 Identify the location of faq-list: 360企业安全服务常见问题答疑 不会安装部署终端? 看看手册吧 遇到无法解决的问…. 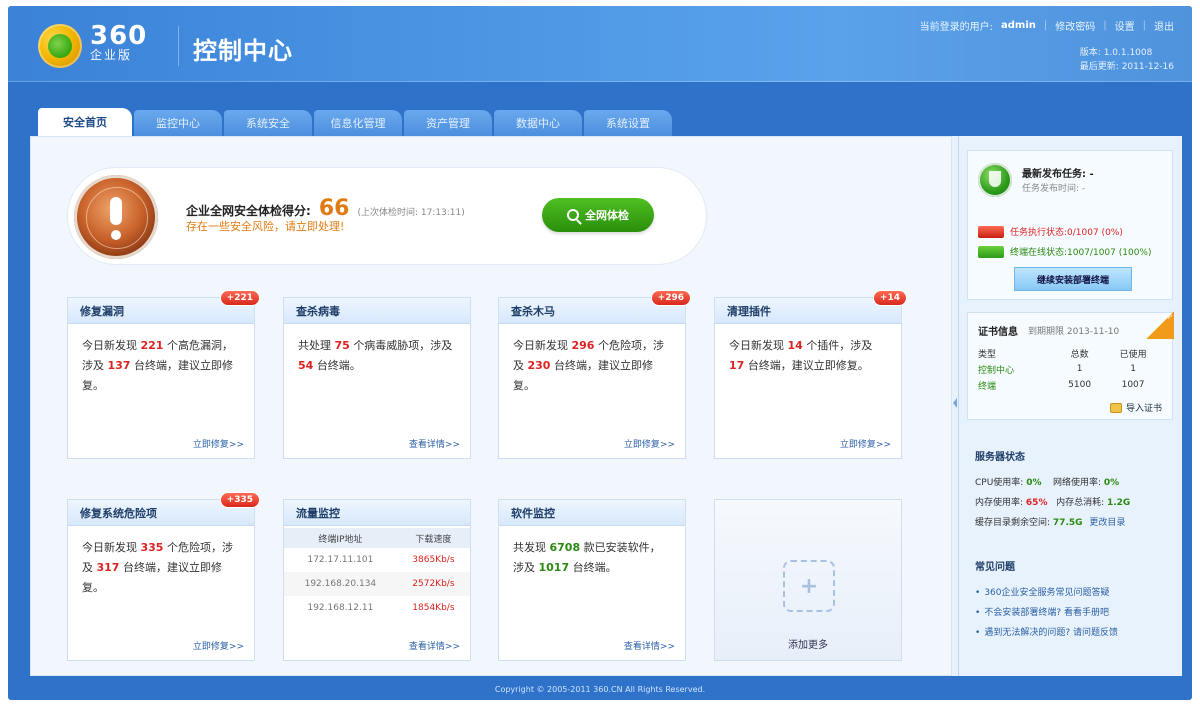
(1075, 613).